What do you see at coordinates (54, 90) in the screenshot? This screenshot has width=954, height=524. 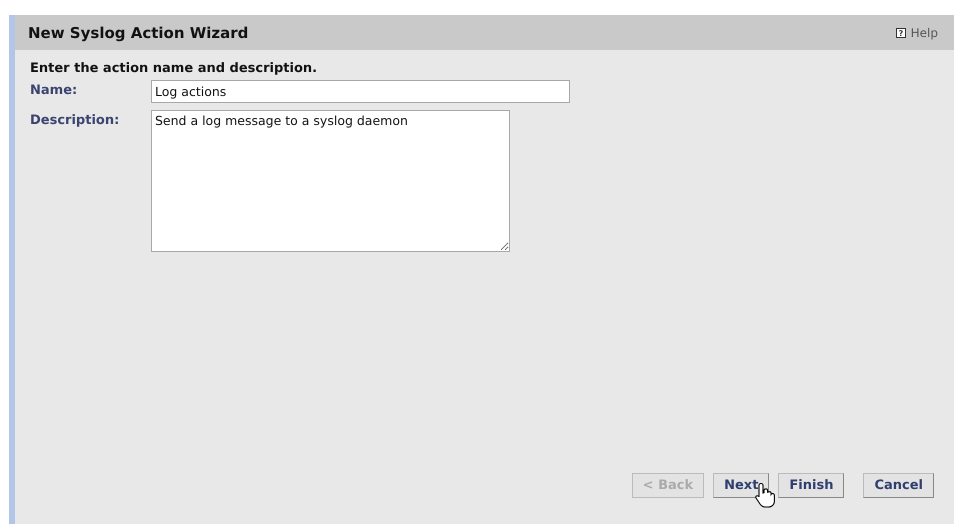 I see `field-label: Name:` at bounding box center [54, 90].